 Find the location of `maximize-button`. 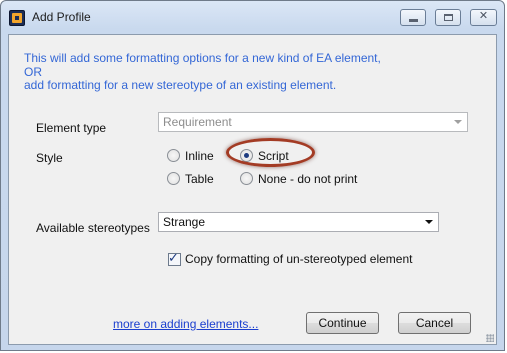

maximize-button is located at coordinates (448, 17).